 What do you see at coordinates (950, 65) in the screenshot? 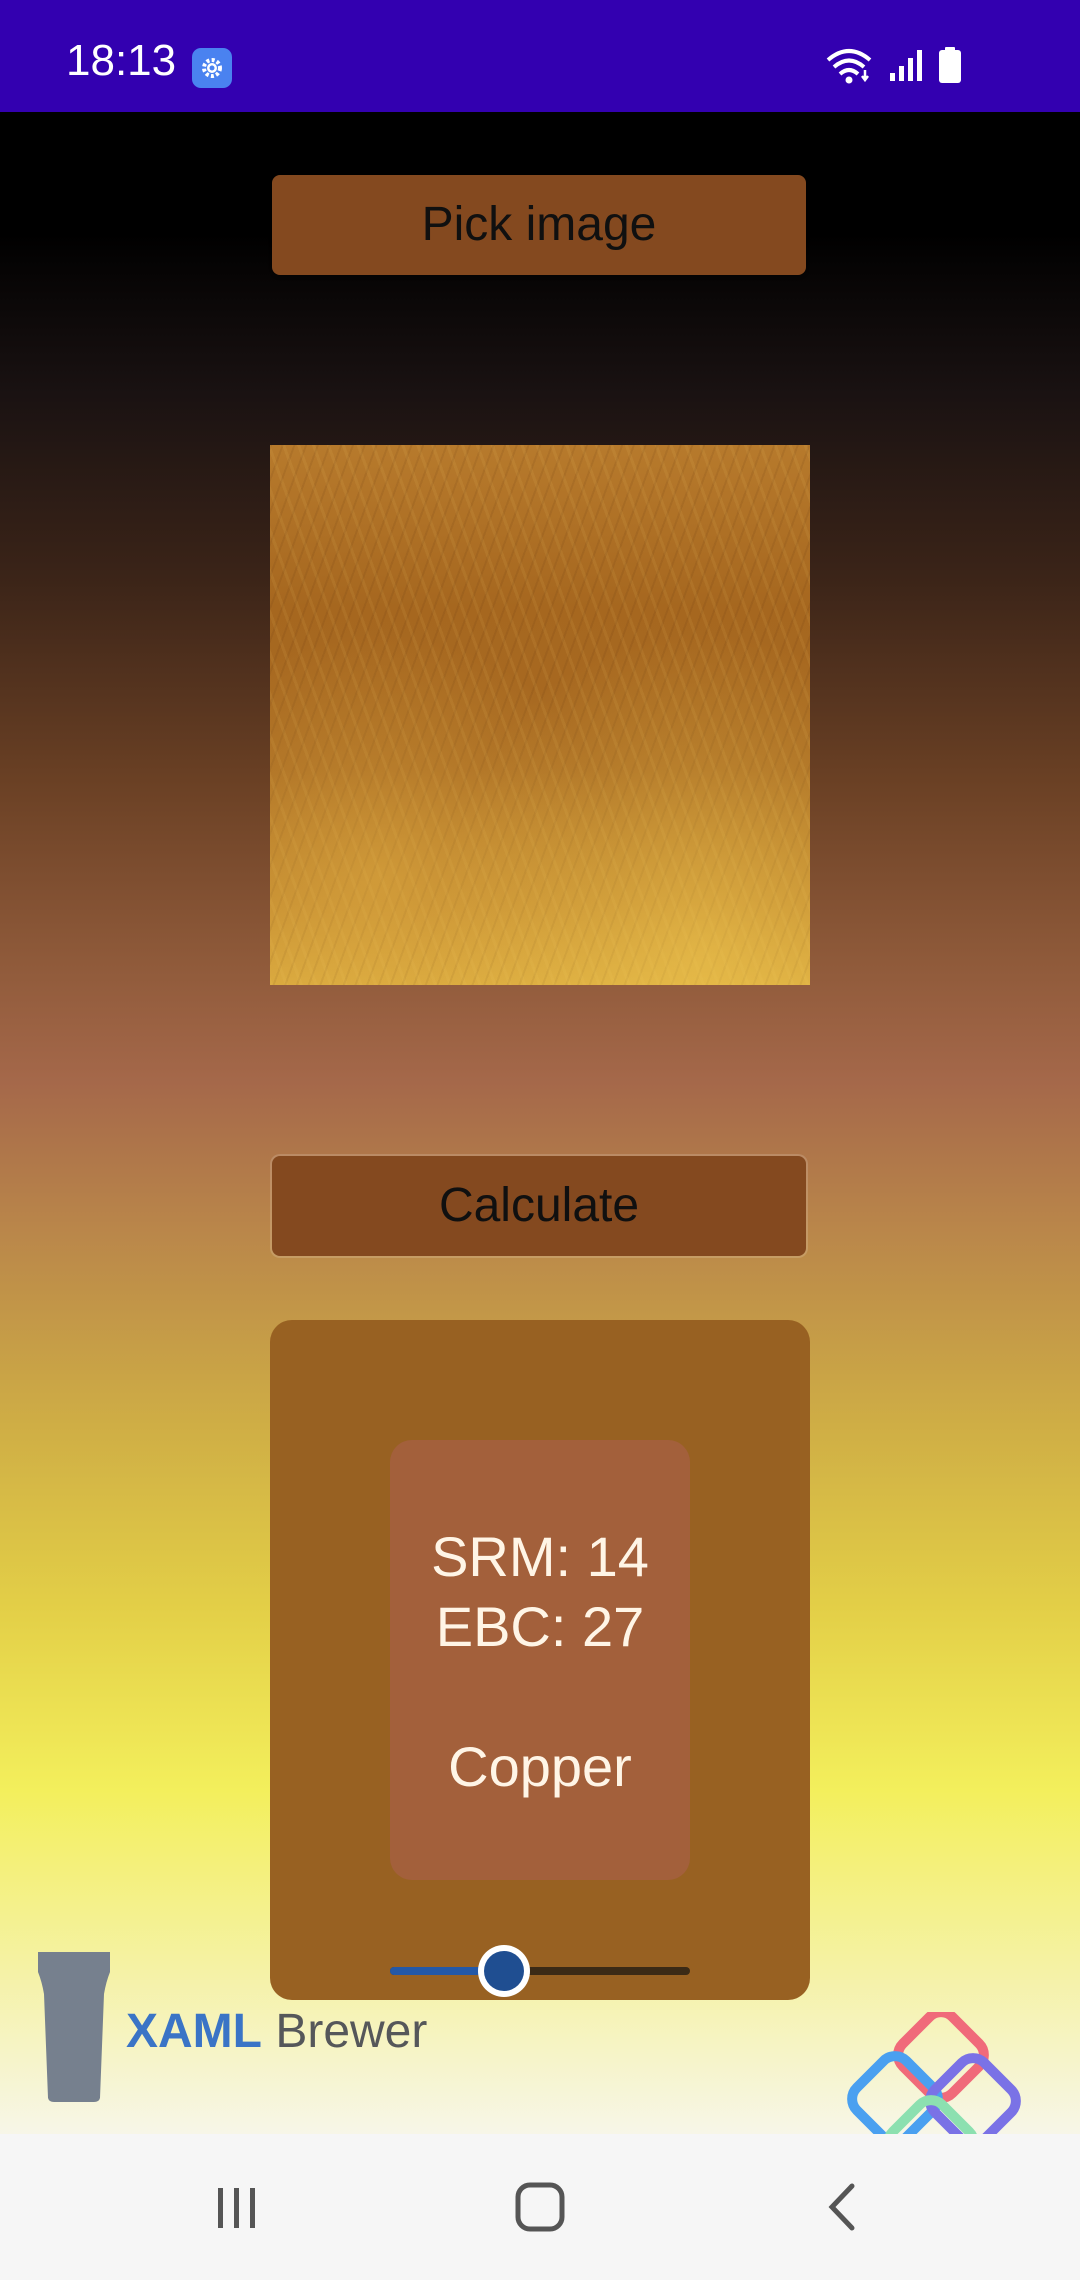
I see `battery-icon` at bounding box center [950, 65].